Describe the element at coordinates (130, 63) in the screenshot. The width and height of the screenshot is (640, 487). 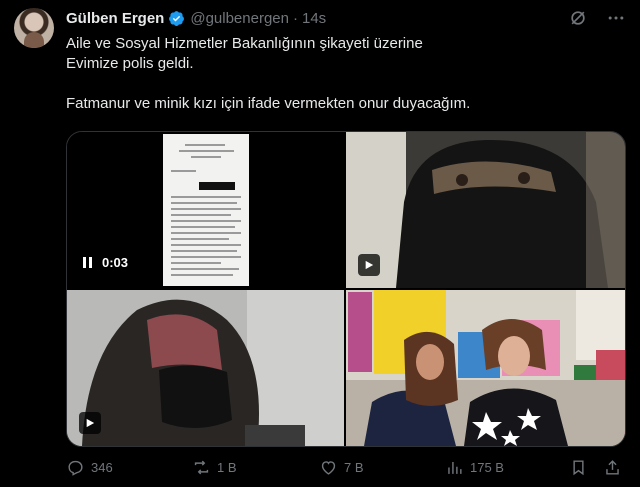
I see `post-text-line: Evimize polis geldi.` at that location.